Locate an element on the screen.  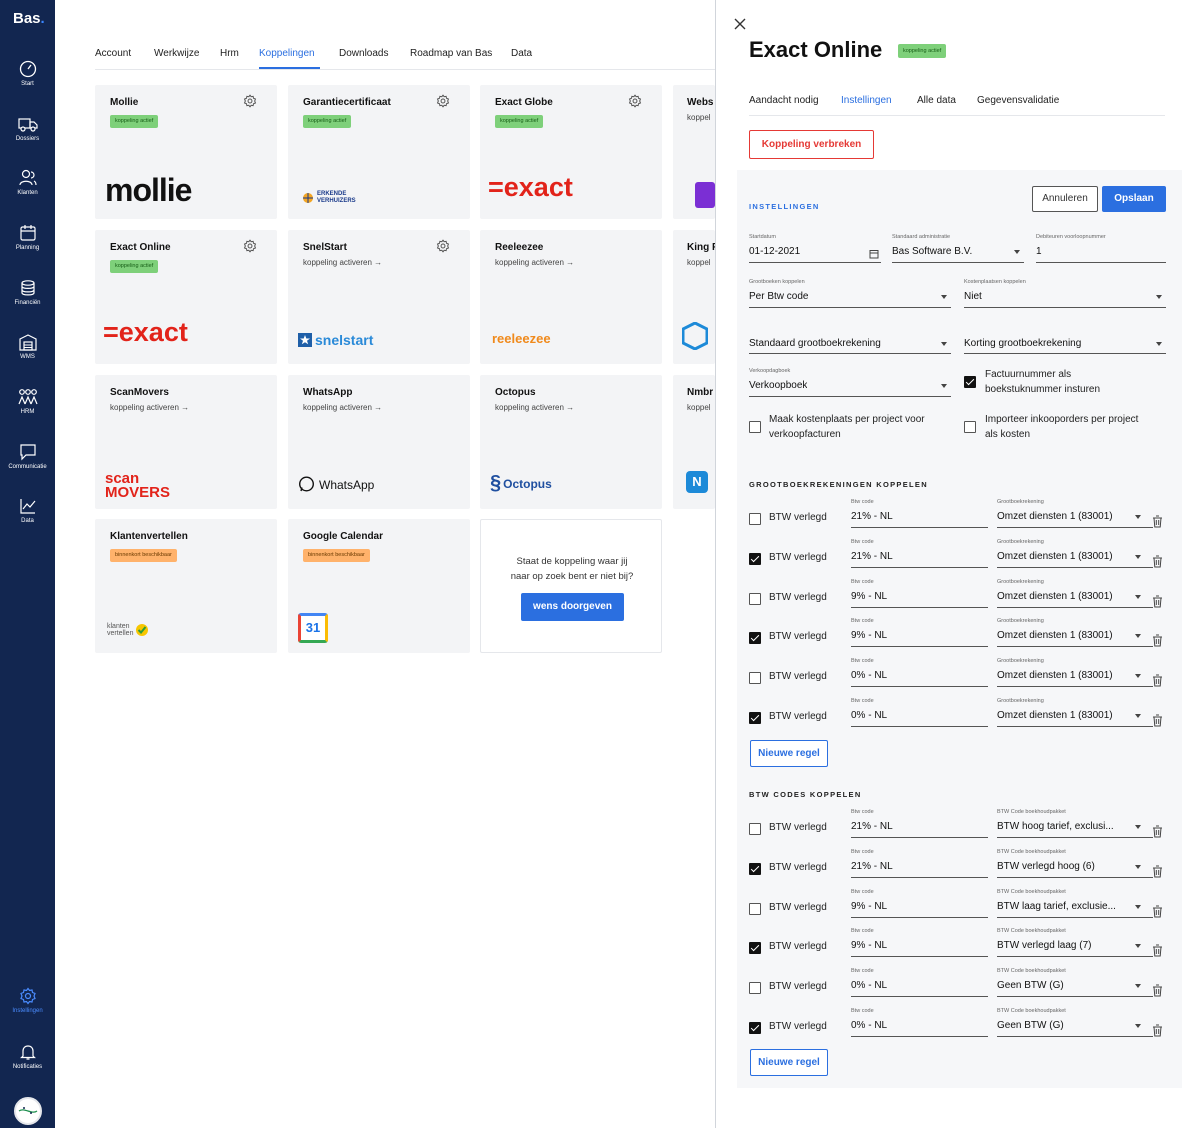
app-logo: Bas. is located at coordinates (29, 18).